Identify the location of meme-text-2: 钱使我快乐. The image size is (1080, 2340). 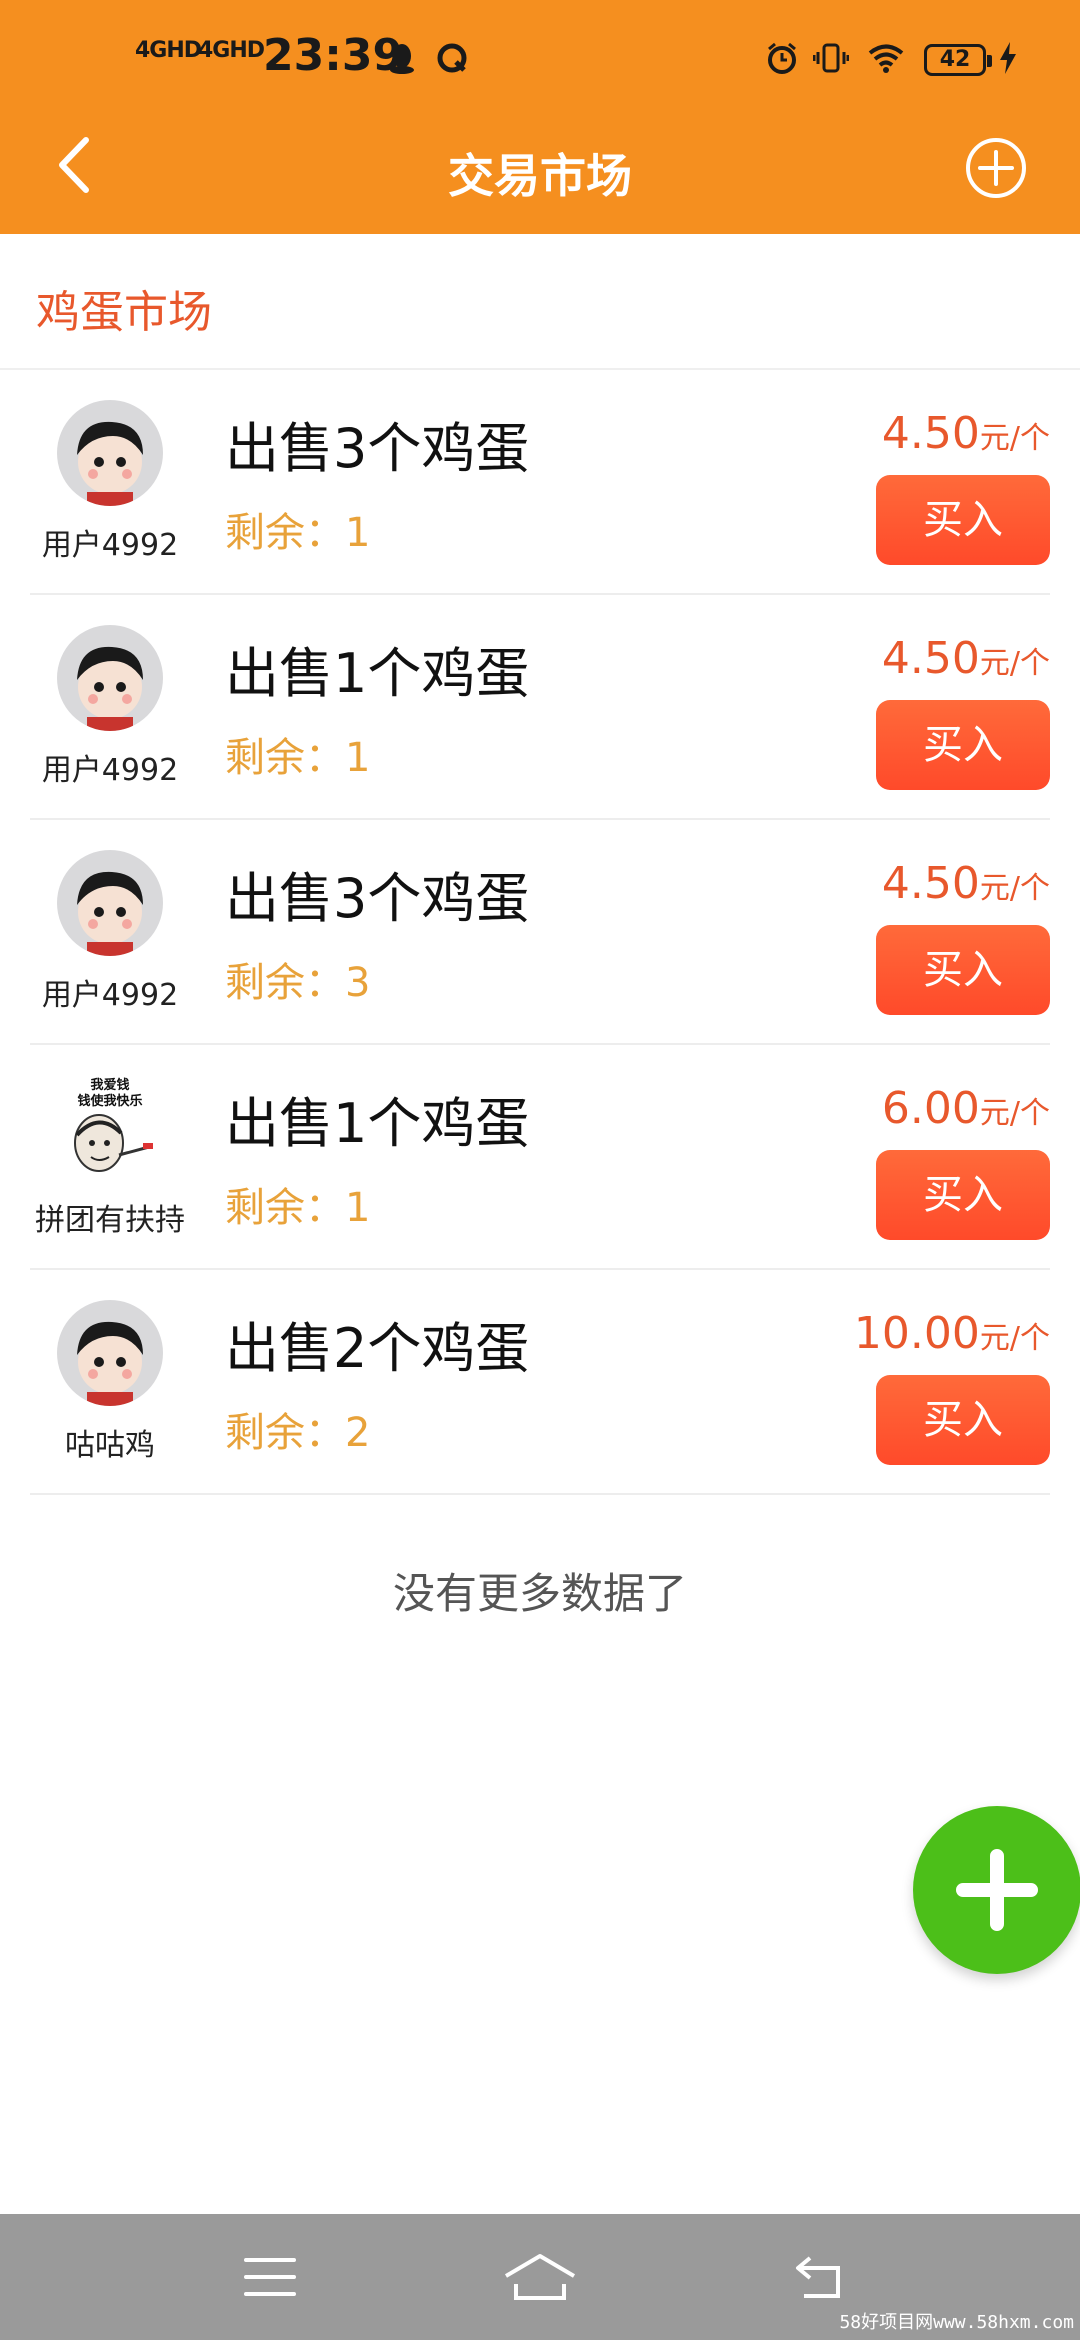
(109, 1101).